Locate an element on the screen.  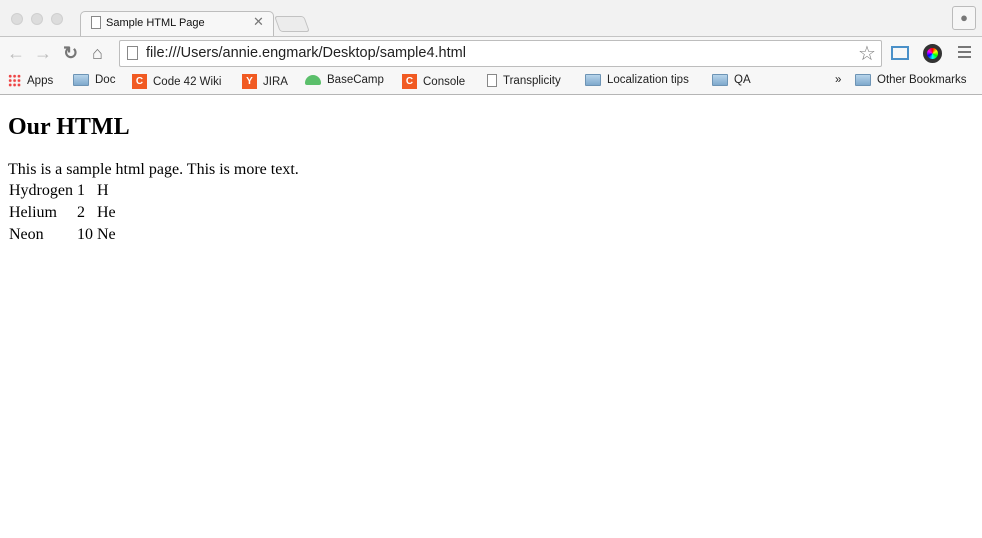
zoom-window-button is located at coordinates (57, 19).